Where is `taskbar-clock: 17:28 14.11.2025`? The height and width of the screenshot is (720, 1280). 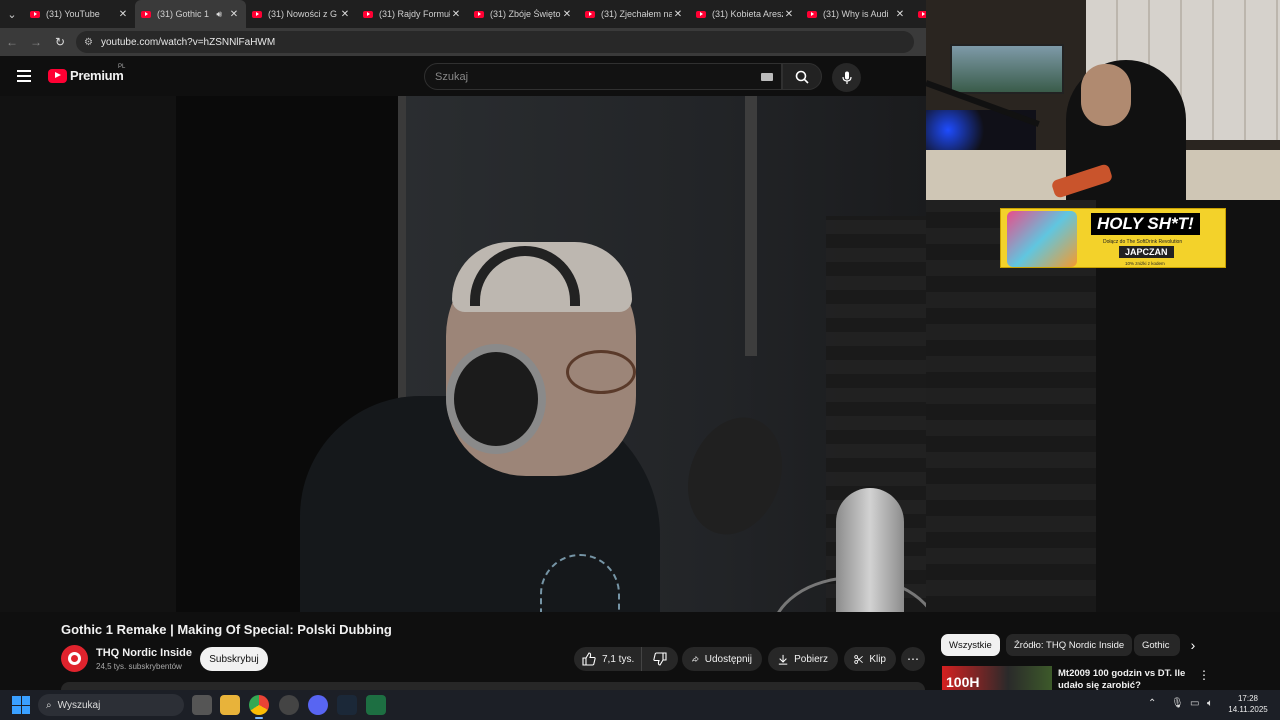 taskbar-clock: 17:28 14.11.2025 is located at coordinates (1248, 704).